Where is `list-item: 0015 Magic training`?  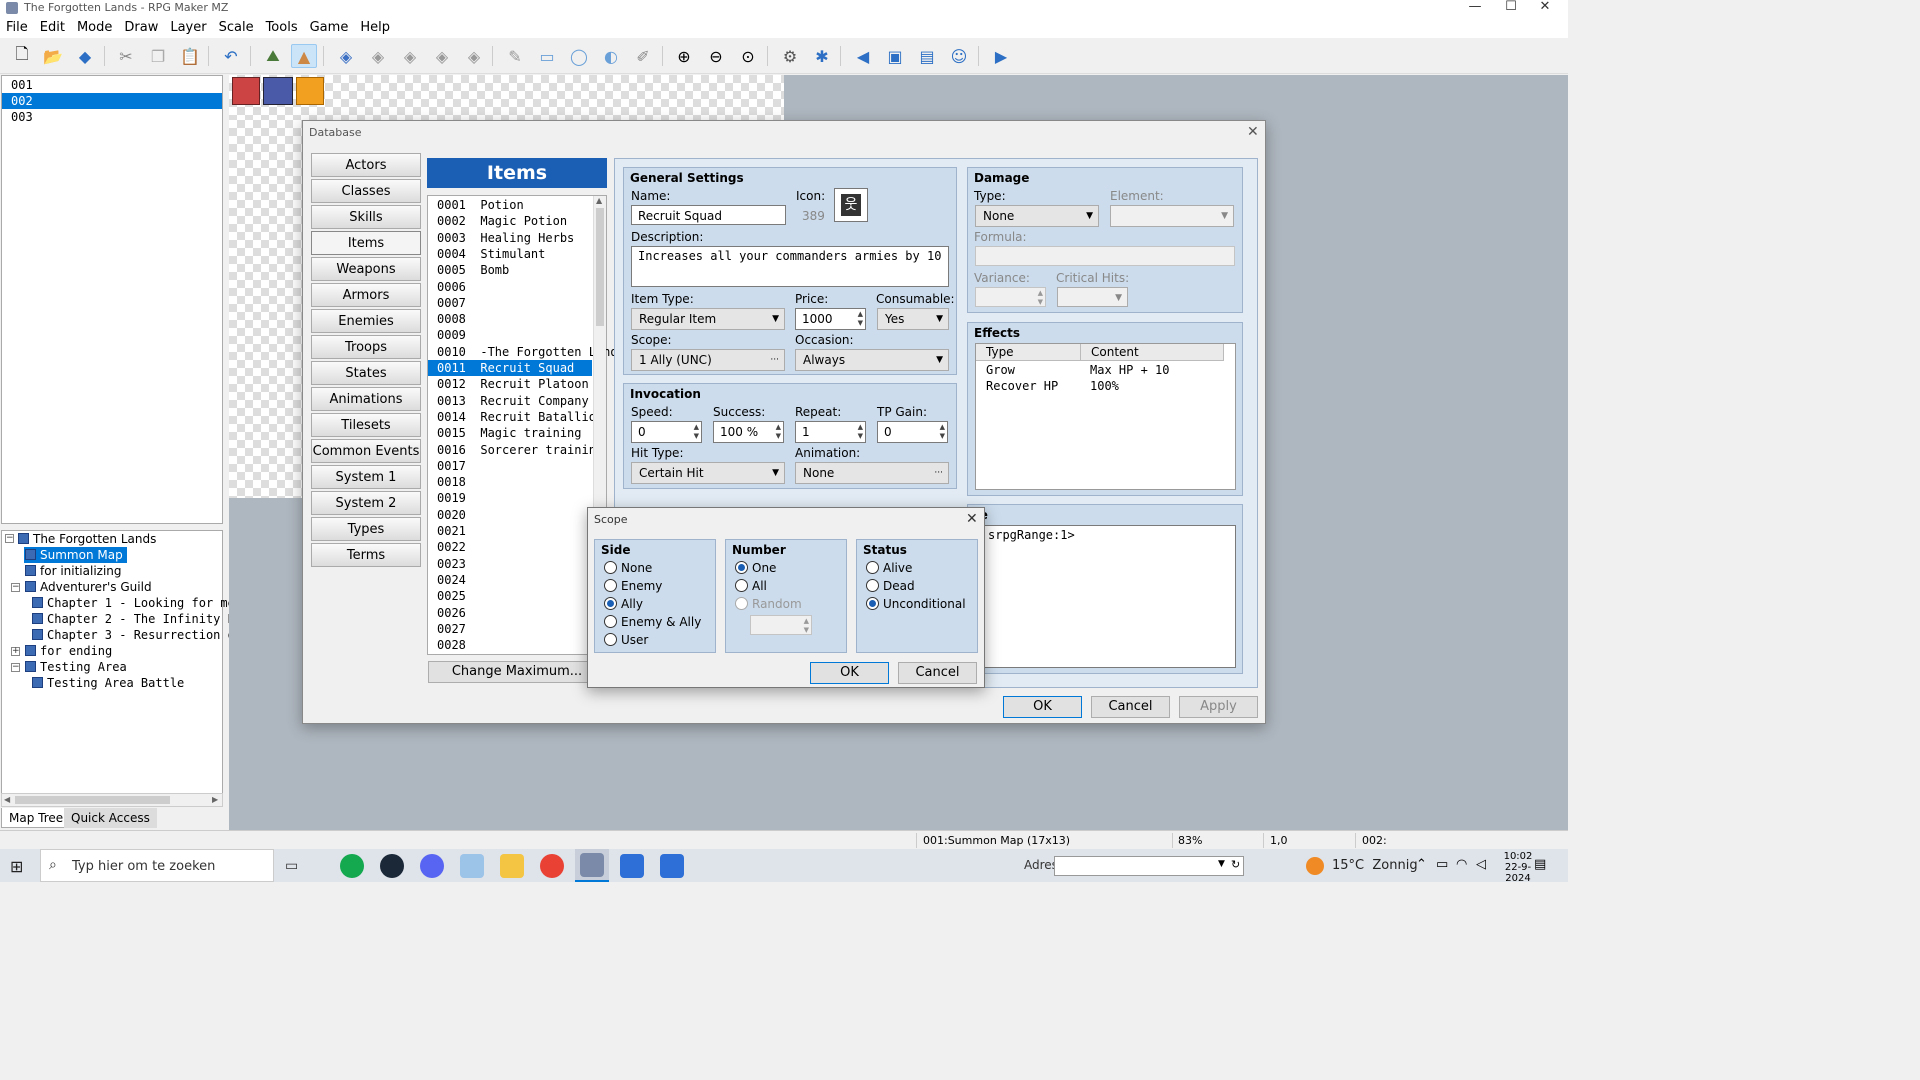 list-item: 0015 Magic training is located at coordinates (510, 433).